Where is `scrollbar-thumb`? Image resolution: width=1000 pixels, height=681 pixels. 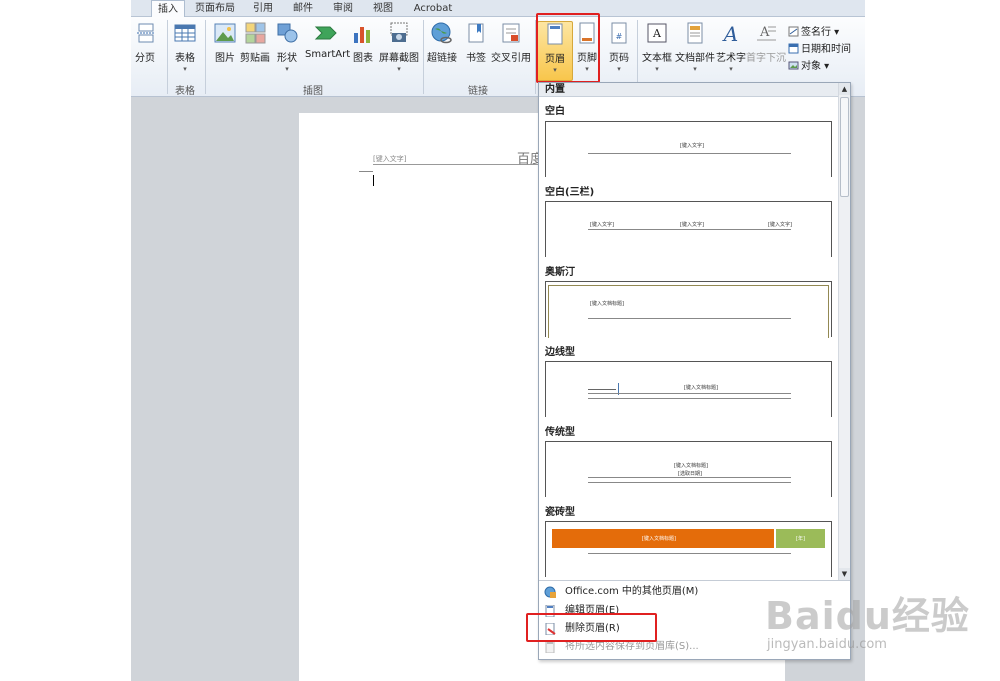 scrollbar-thumb is located at coordinates (844, 147).